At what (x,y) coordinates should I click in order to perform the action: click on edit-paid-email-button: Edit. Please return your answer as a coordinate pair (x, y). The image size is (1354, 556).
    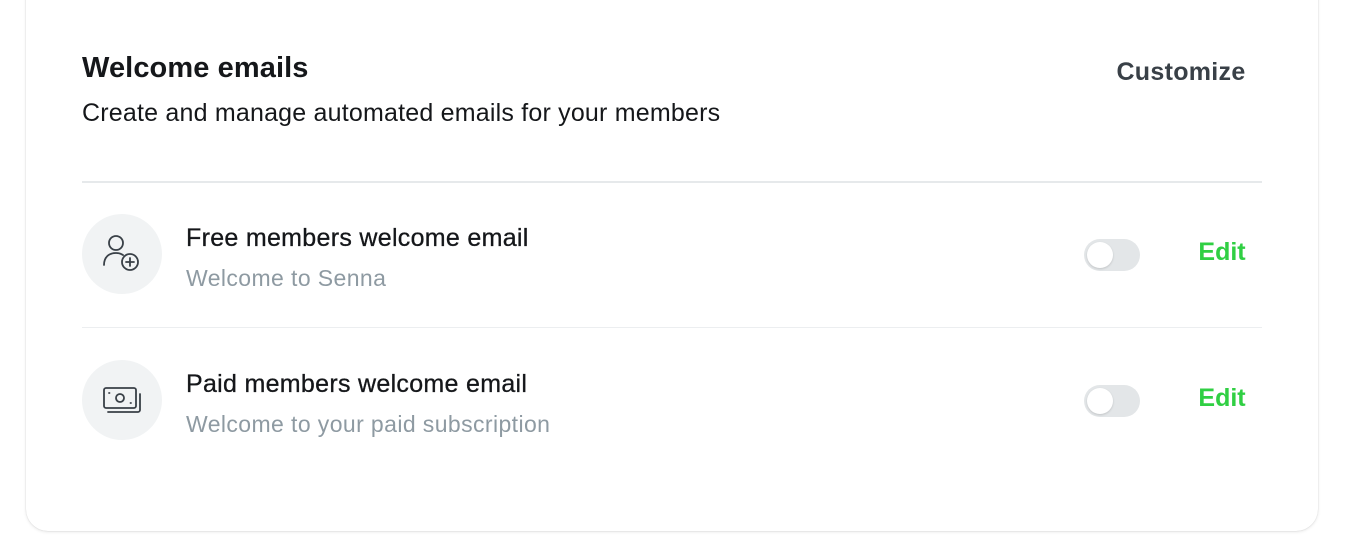
    Looking at the image, I should click on (1222, 398).